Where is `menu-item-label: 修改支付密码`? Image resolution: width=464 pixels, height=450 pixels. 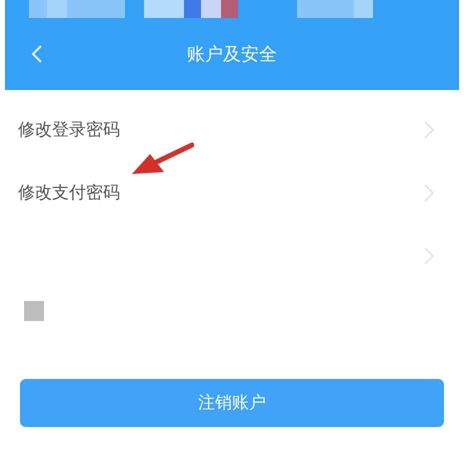
menu-item-label: 修改支付密码 is located at coordinates (69, 193).